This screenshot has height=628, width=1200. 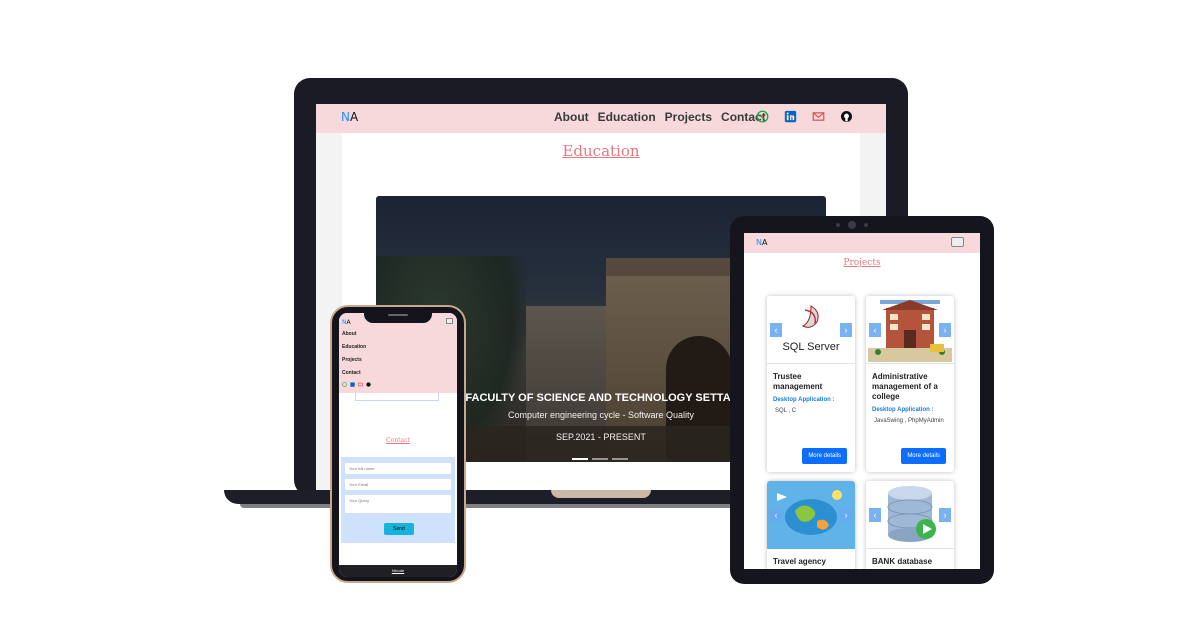 I want to click on nav-link-projects: Projects, so click(x=688, y=117).